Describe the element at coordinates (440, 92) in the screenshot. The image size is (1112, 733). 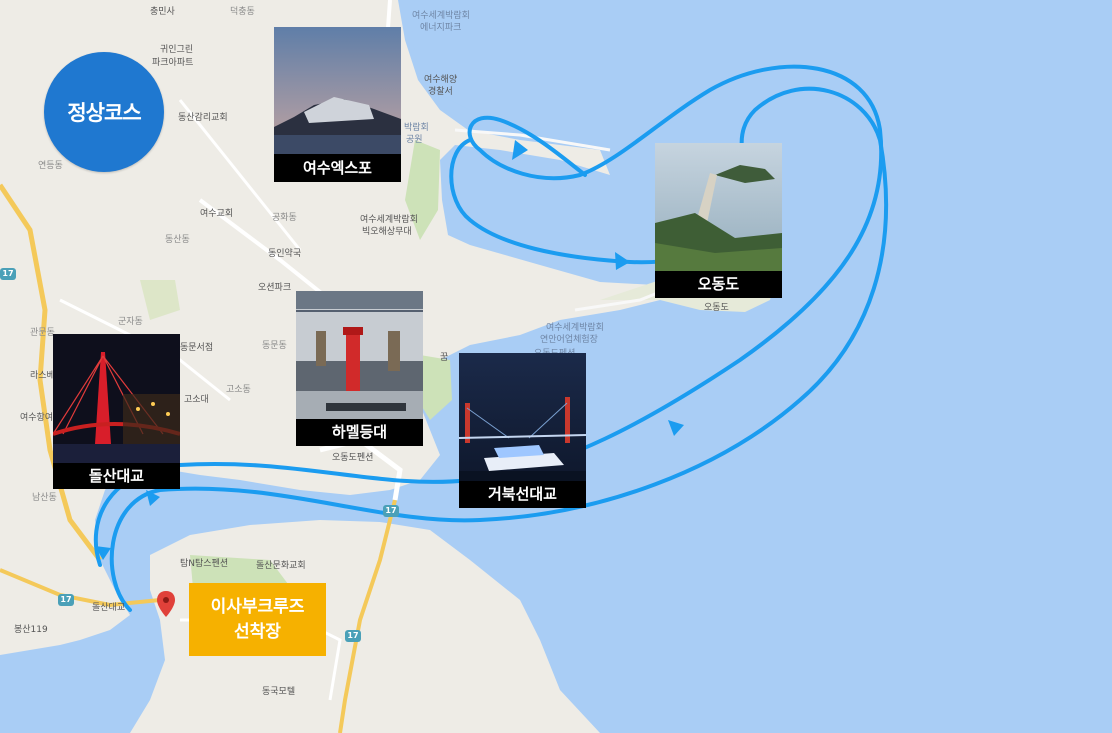
I see `label-coast-guard-2: 경찰서` at that location.